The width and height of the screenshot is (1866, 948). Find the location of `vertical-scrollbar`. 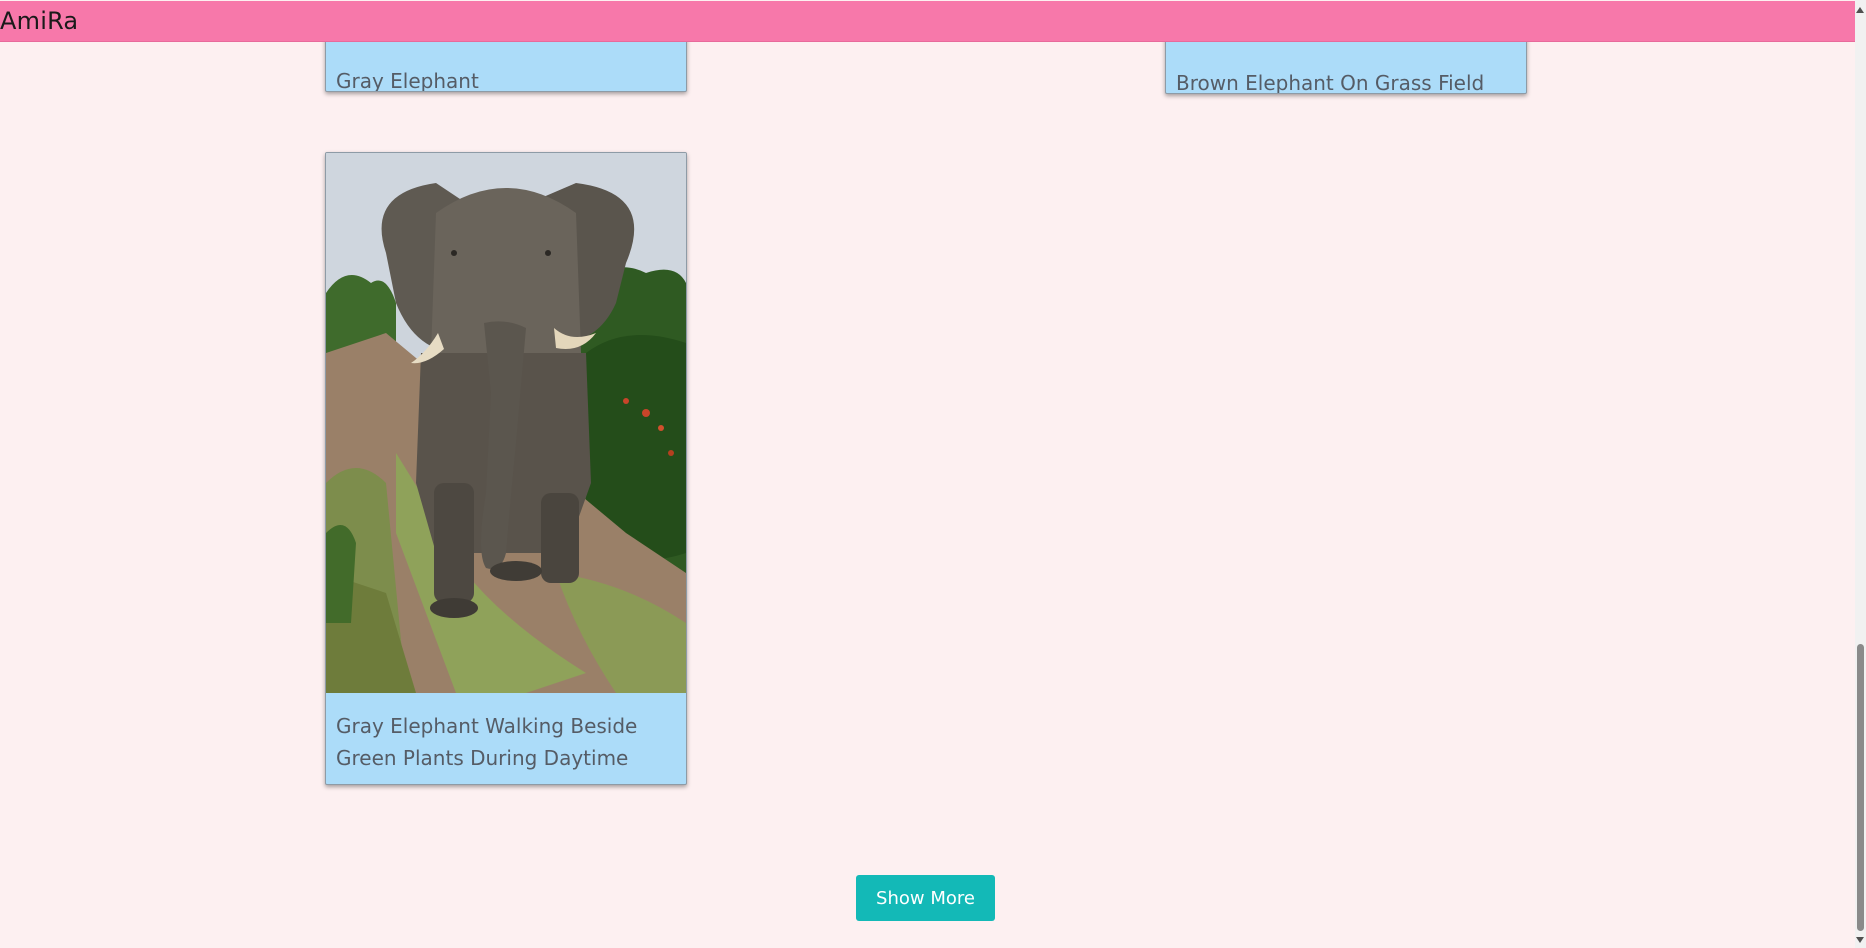

vertical-scrollbar is located at coordinates (1860, 474).